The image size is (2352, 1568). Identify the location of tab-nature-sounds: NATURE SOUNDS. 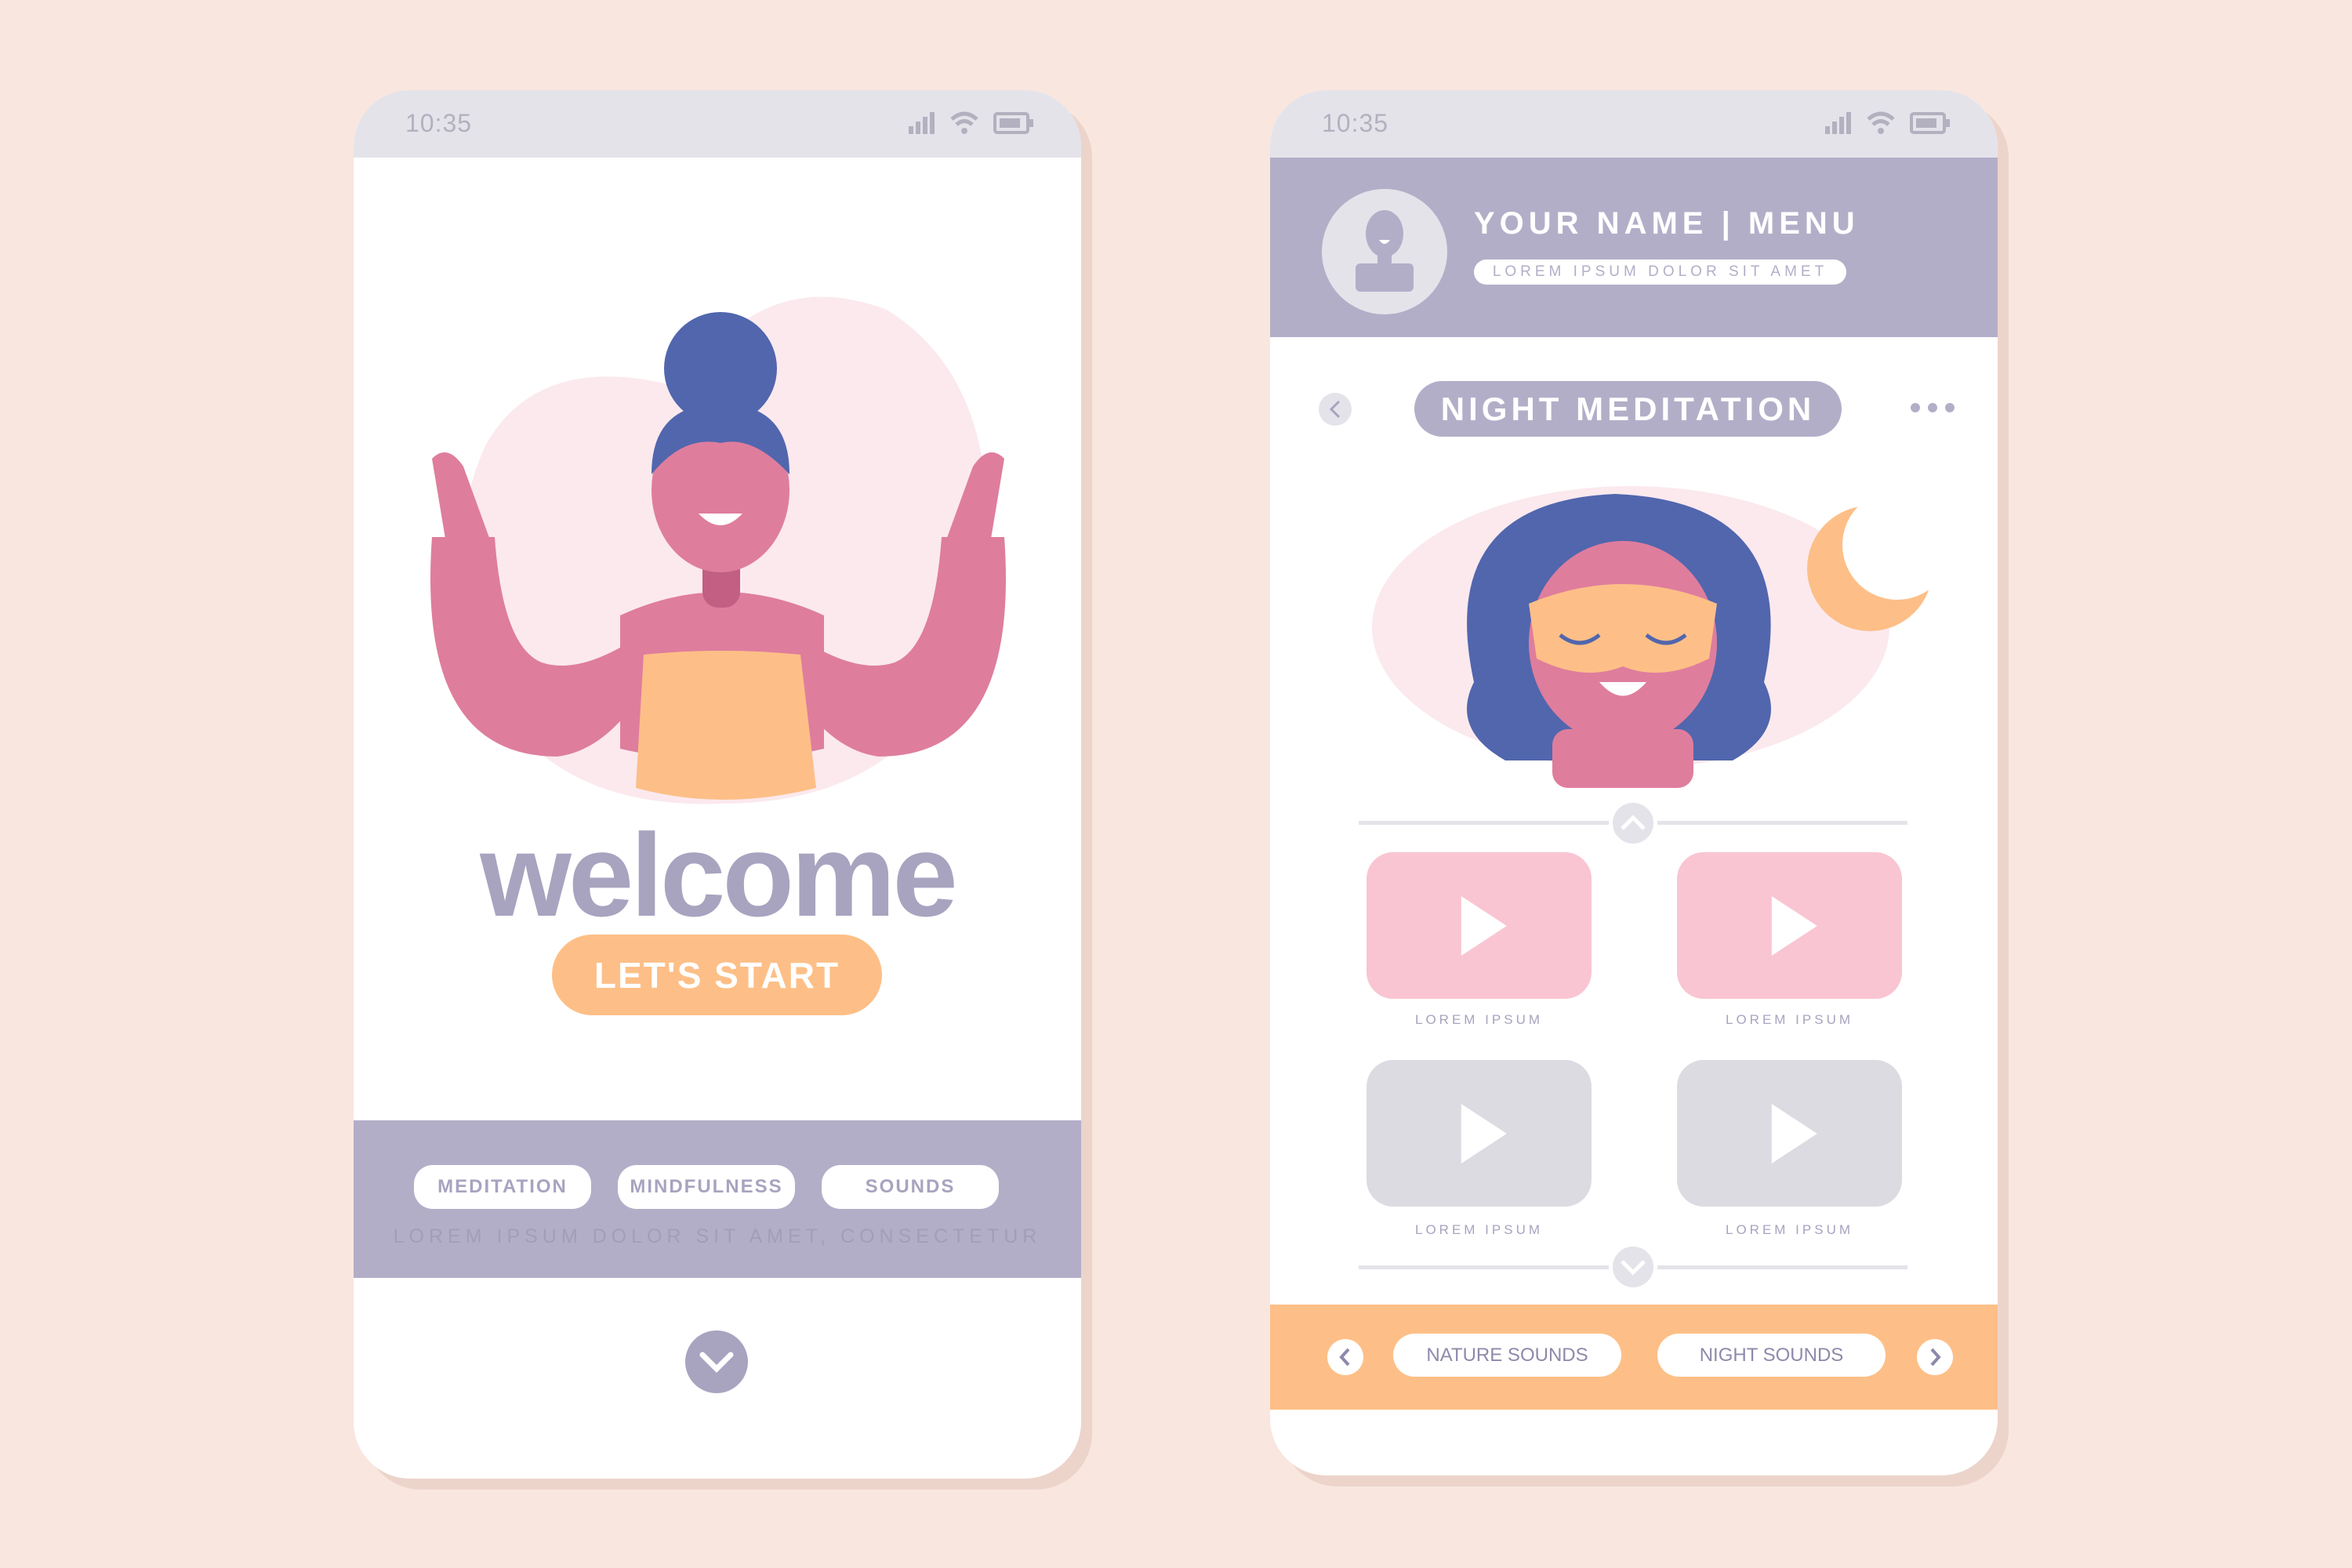
(1507, 1355).